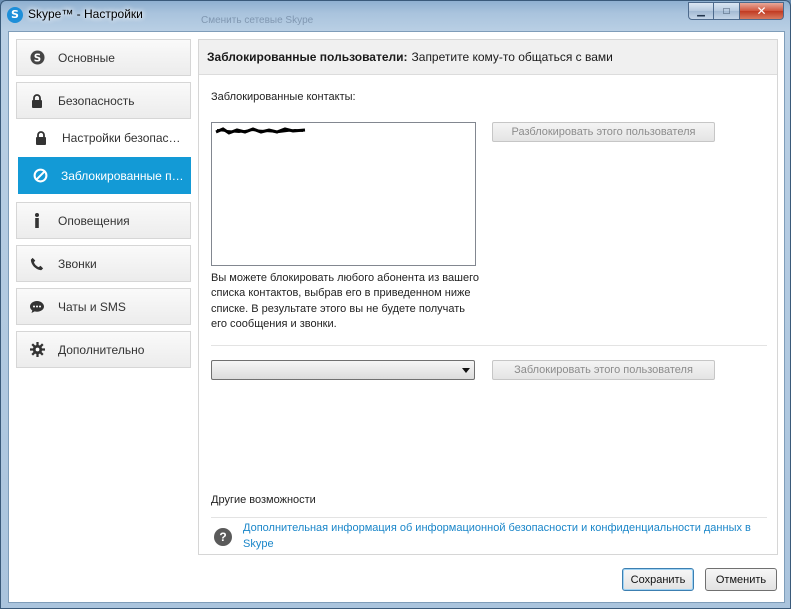  What do you see at coordinates (343, 370) in the screenshot?
I see `contact-select` at bounding box center [343, 370].